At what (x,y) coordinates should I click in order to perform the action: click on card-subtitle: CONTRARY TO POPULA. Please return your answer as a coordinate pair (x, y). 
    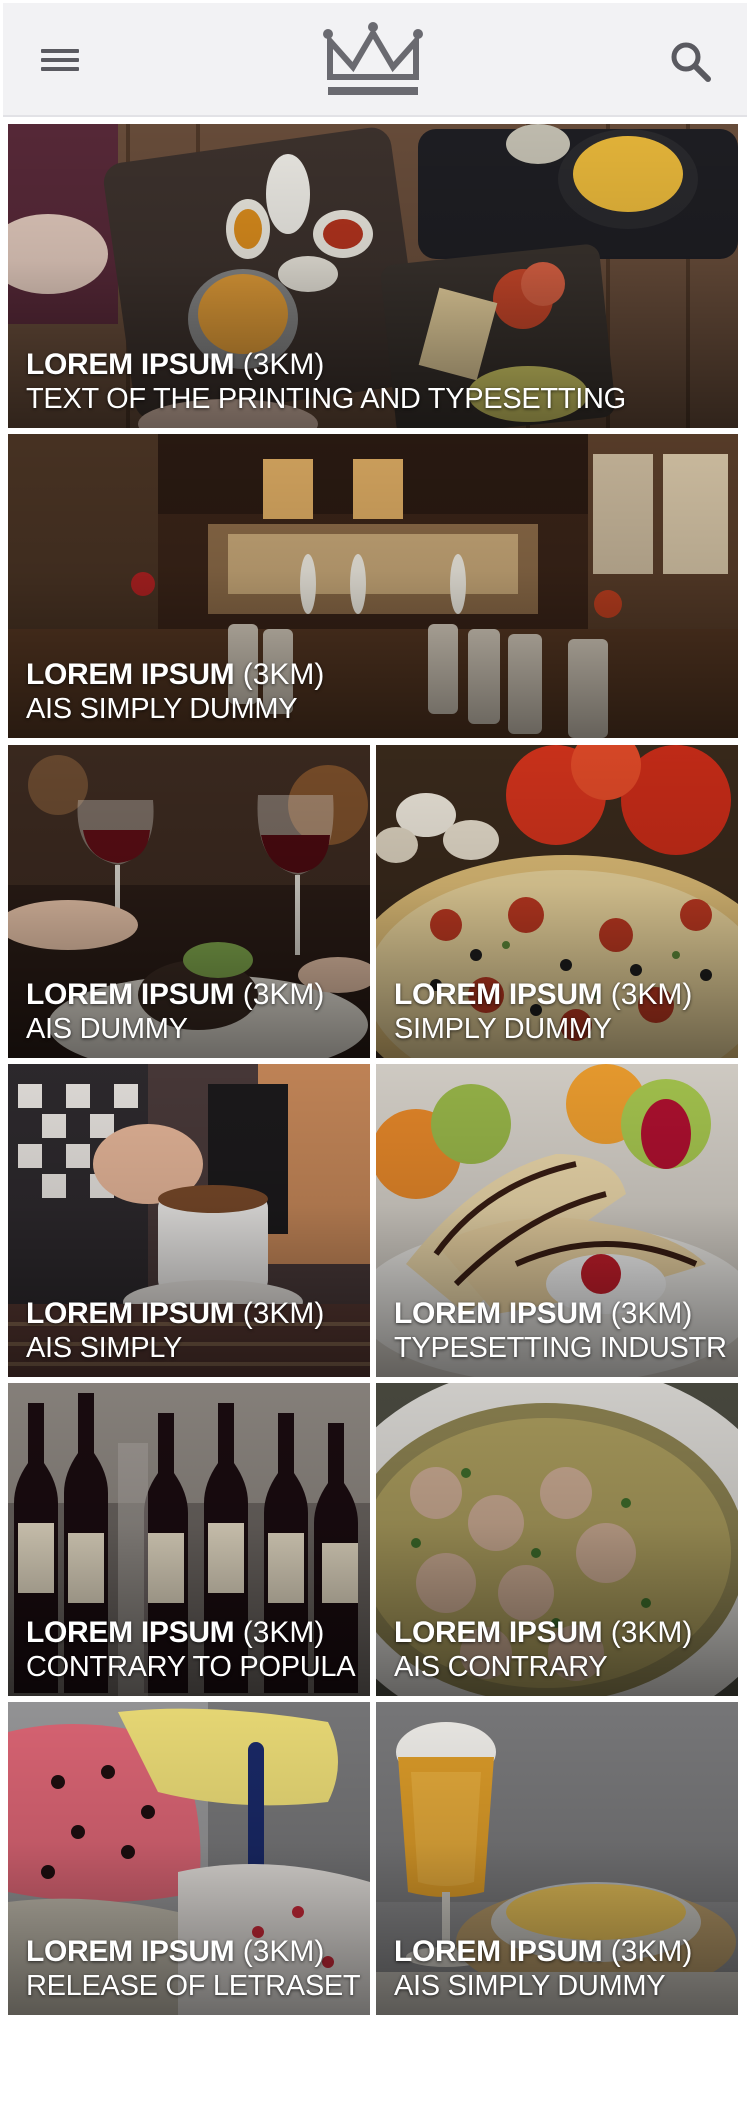
    Looking at the image, I should click on (191, 1666).